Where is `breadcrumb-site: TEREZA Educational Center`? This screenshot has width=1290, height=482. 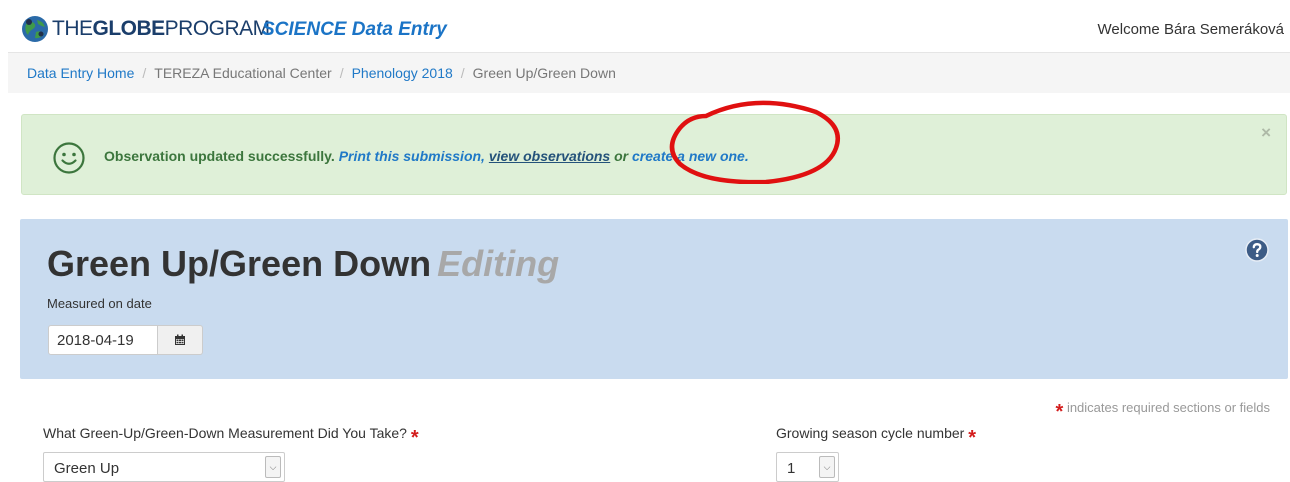 breadcrumb-site: TEREZA Educational Center is located at coordinates (243, 73).